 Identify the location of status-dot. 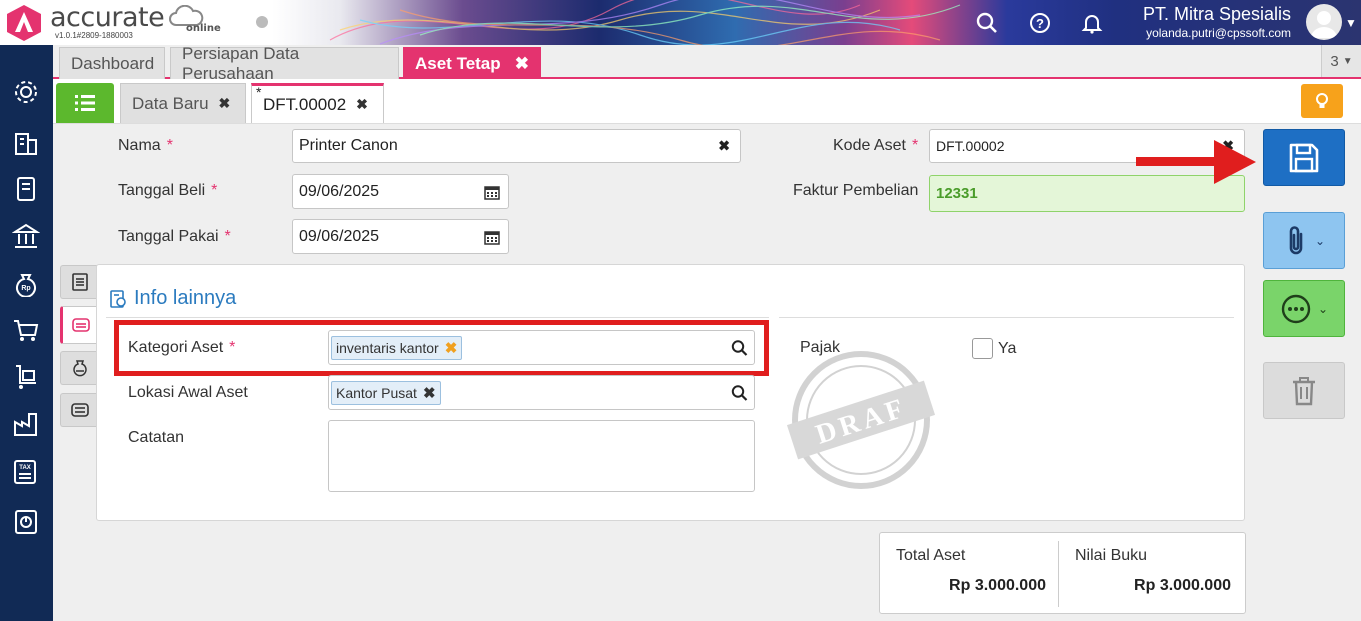
(262, 22).